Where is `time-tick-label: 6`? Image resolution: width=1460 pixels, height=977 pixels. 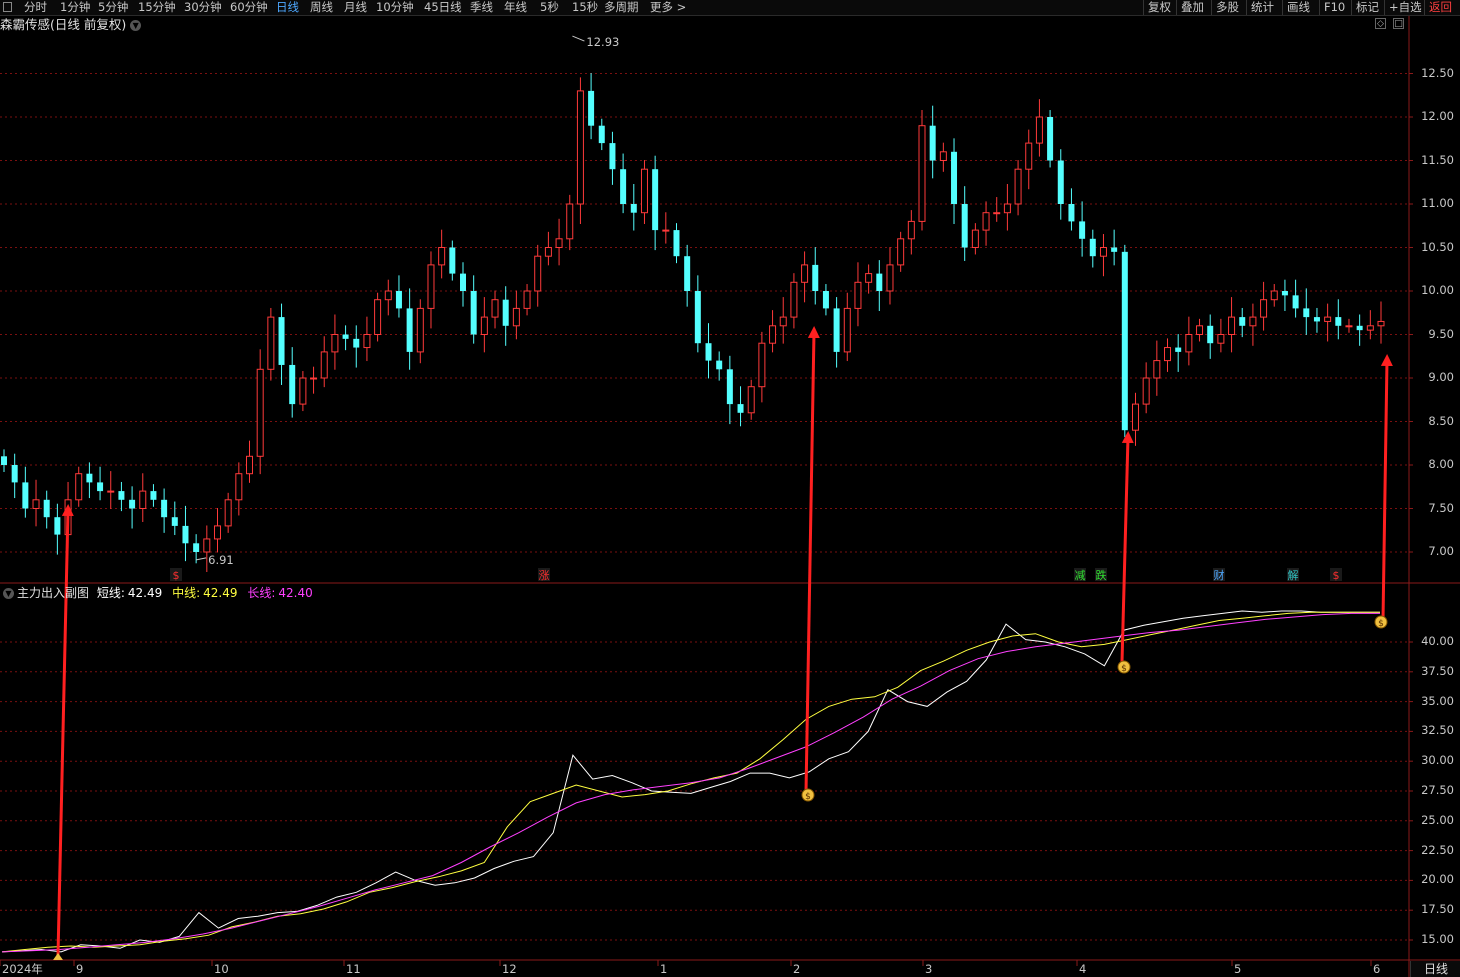
time-tick-label: 6 is located at coordinates (1377, 969).